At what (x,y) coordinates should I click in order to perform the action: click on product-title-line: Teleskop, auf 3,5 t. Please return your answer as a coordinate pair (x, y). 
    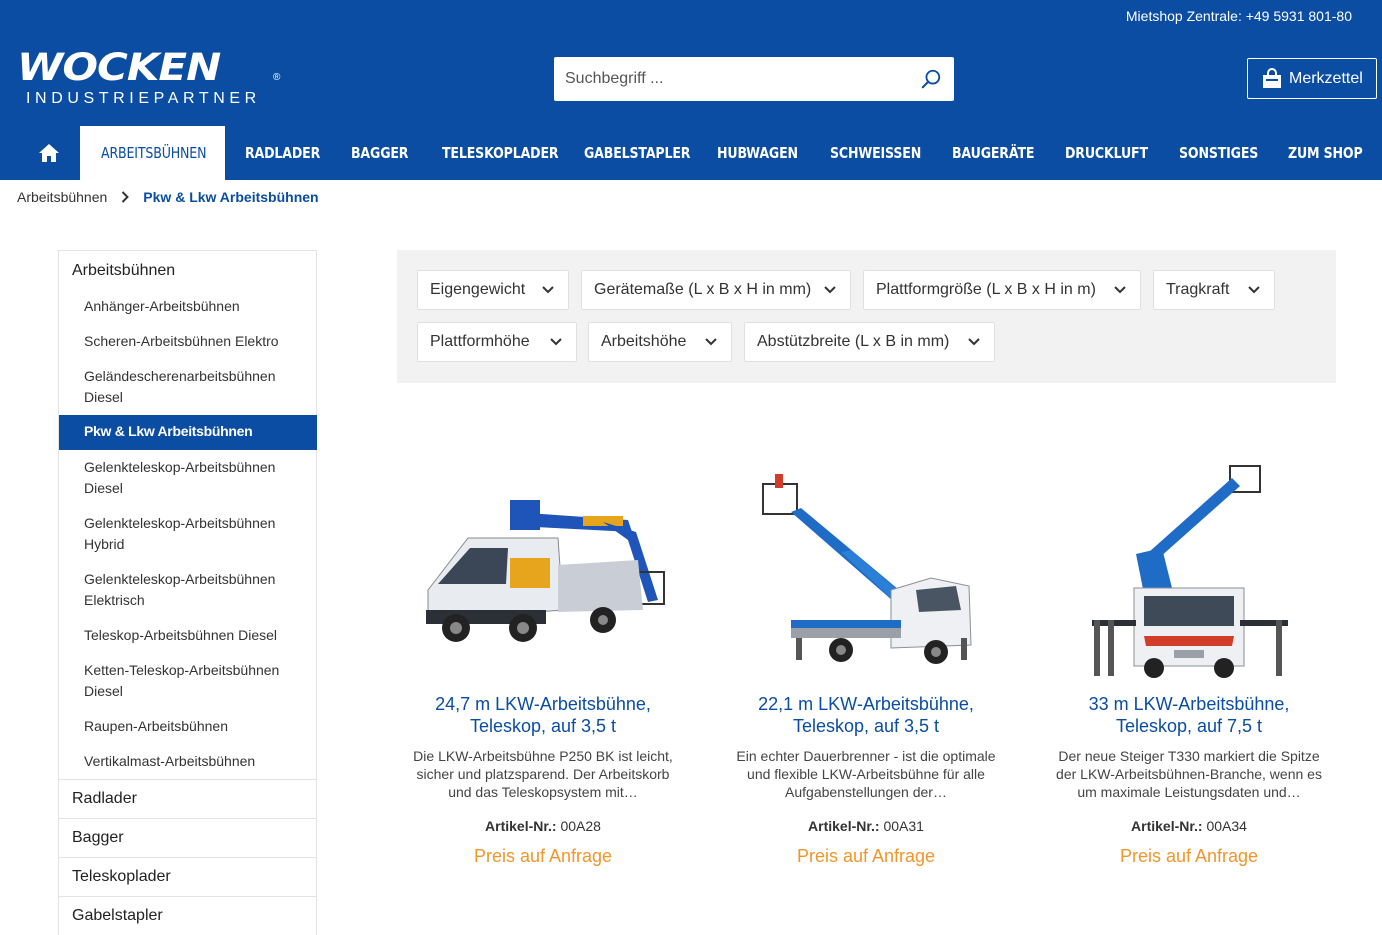
    Looking at the image, I should click on (543, 726).